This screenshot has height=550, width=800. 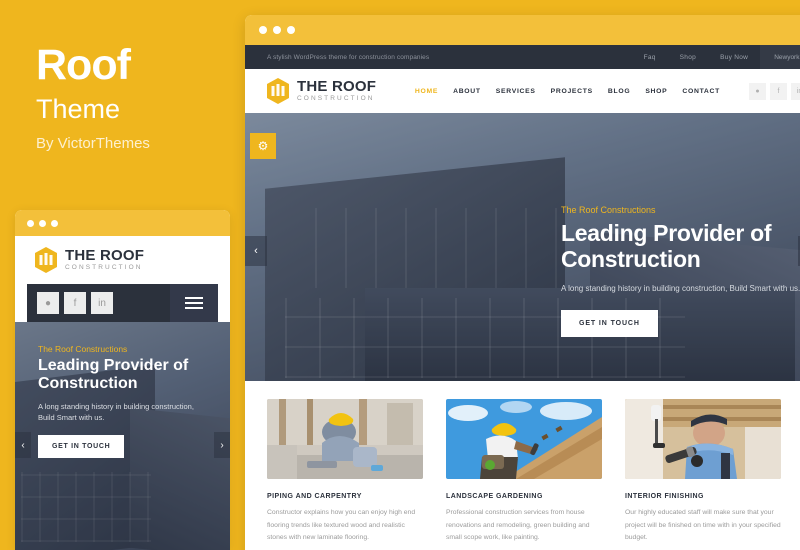 I want to click on nav-item-about: ABOUT, so click(x=467, y=91).